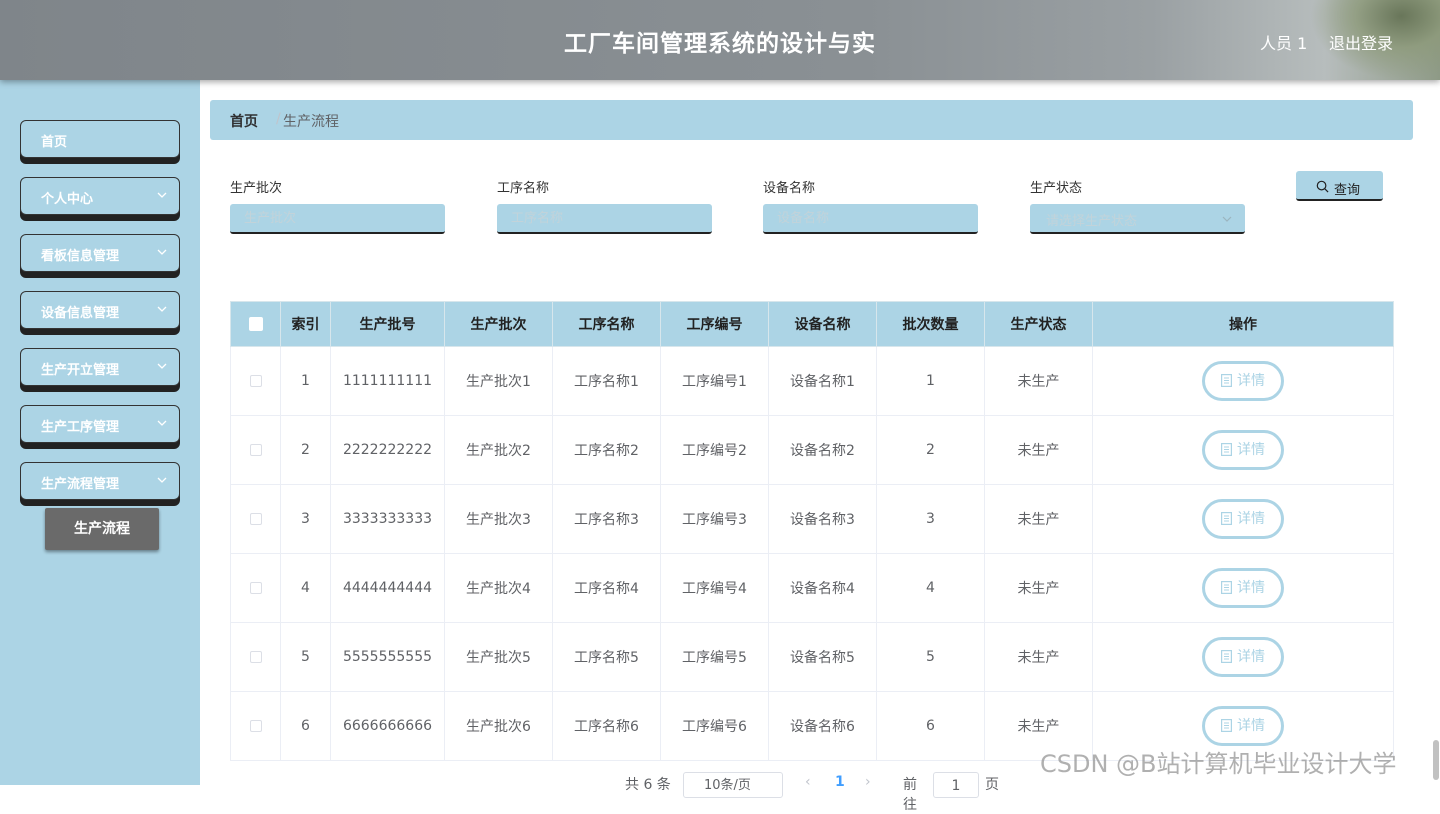 This screenshot has height=814, width=1440. Describe the element at coordinates (1283, 42) in the screenshot. I see `current-user: 人员 1` at that location.